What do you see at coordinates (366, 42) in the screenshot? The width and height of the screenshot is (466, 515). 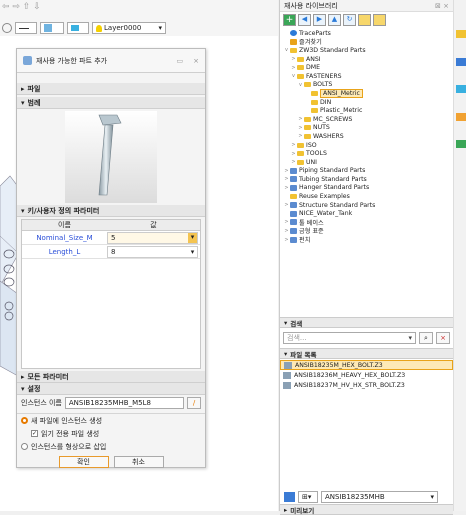 I see `tree-item: 즐겨찾기` at bounding box center [366, 42].